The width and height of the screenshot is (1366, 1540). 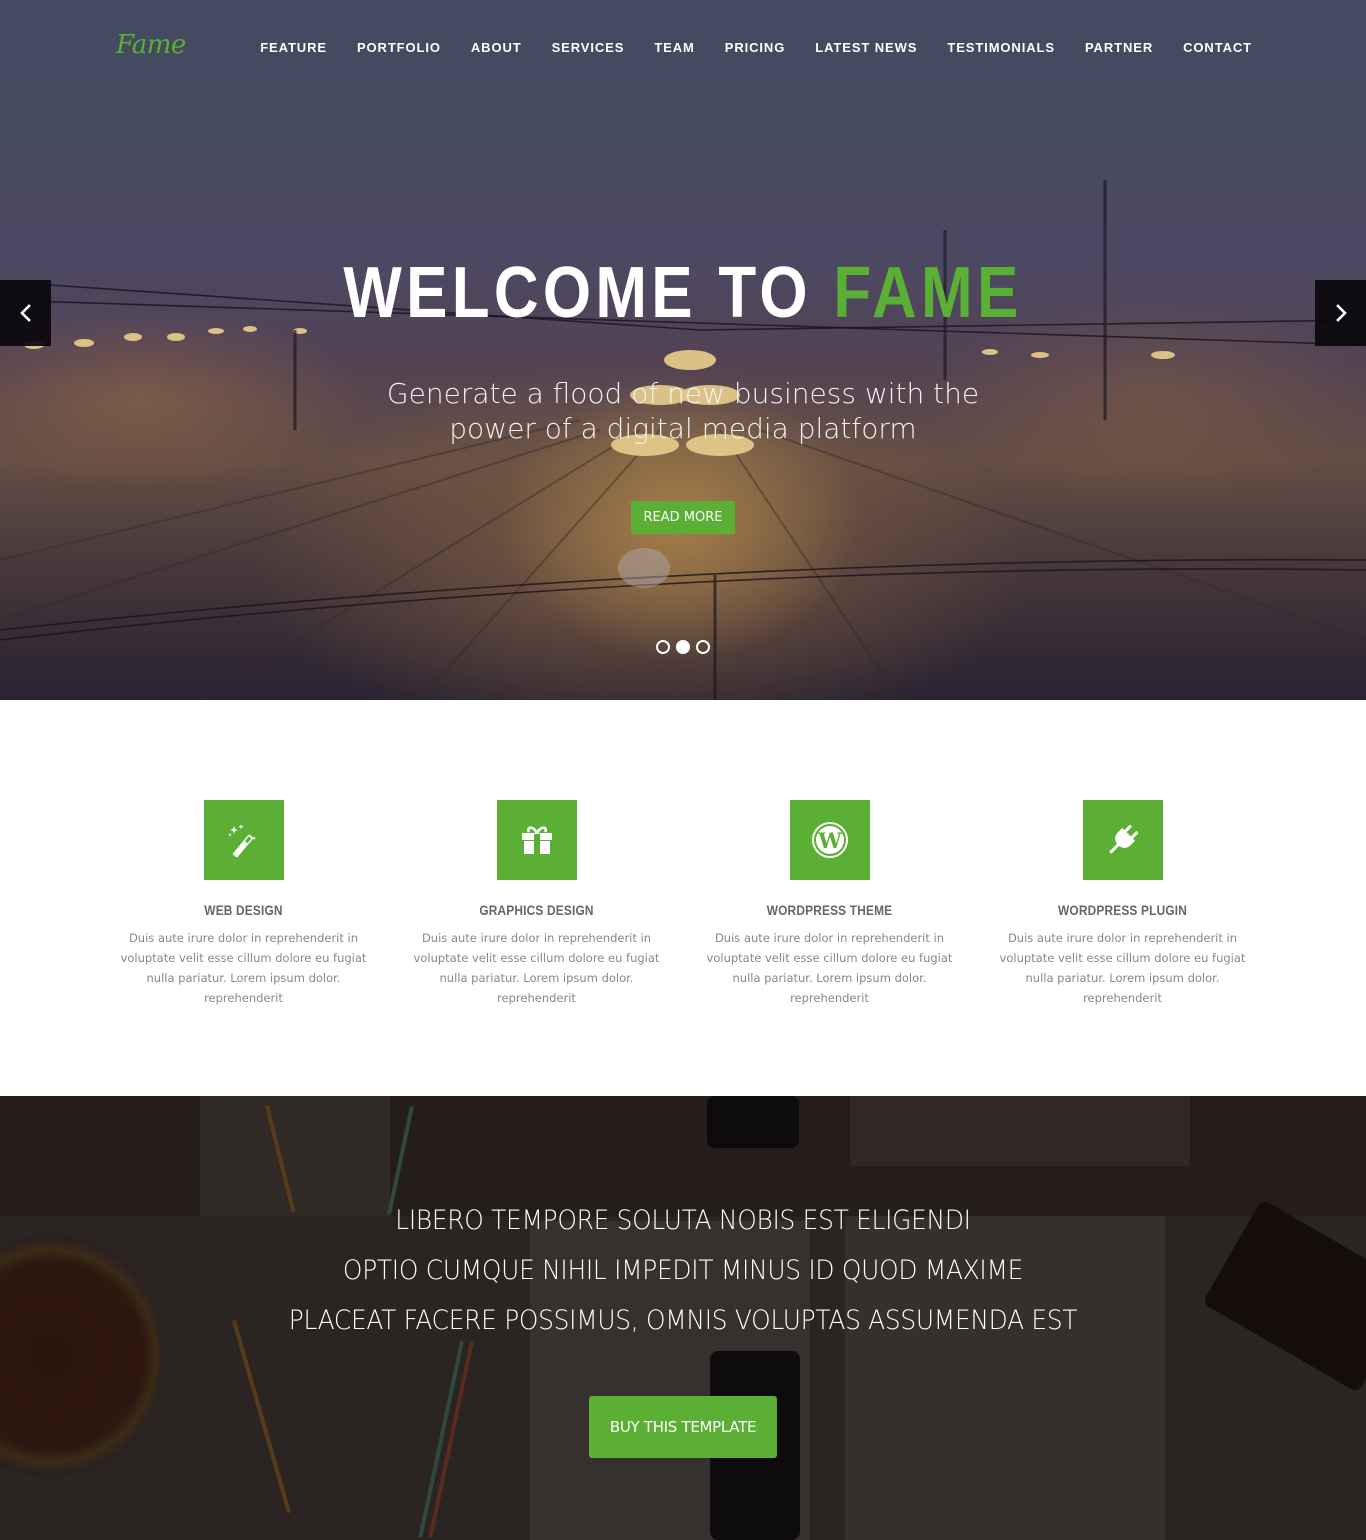 I want to click on buy-template-button: BUY THIS TEMPLATE, so click(x=683, y=1427).